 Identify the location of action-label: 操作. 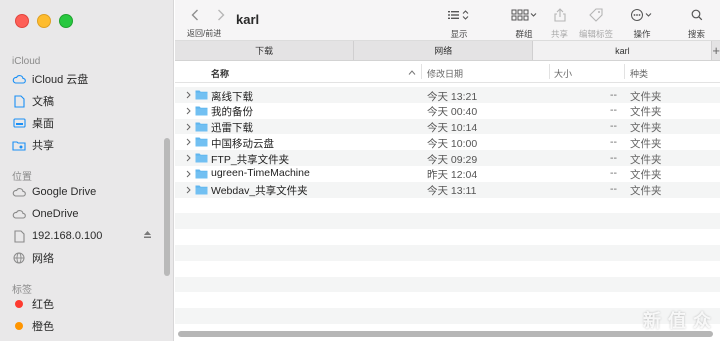
(642, 34).